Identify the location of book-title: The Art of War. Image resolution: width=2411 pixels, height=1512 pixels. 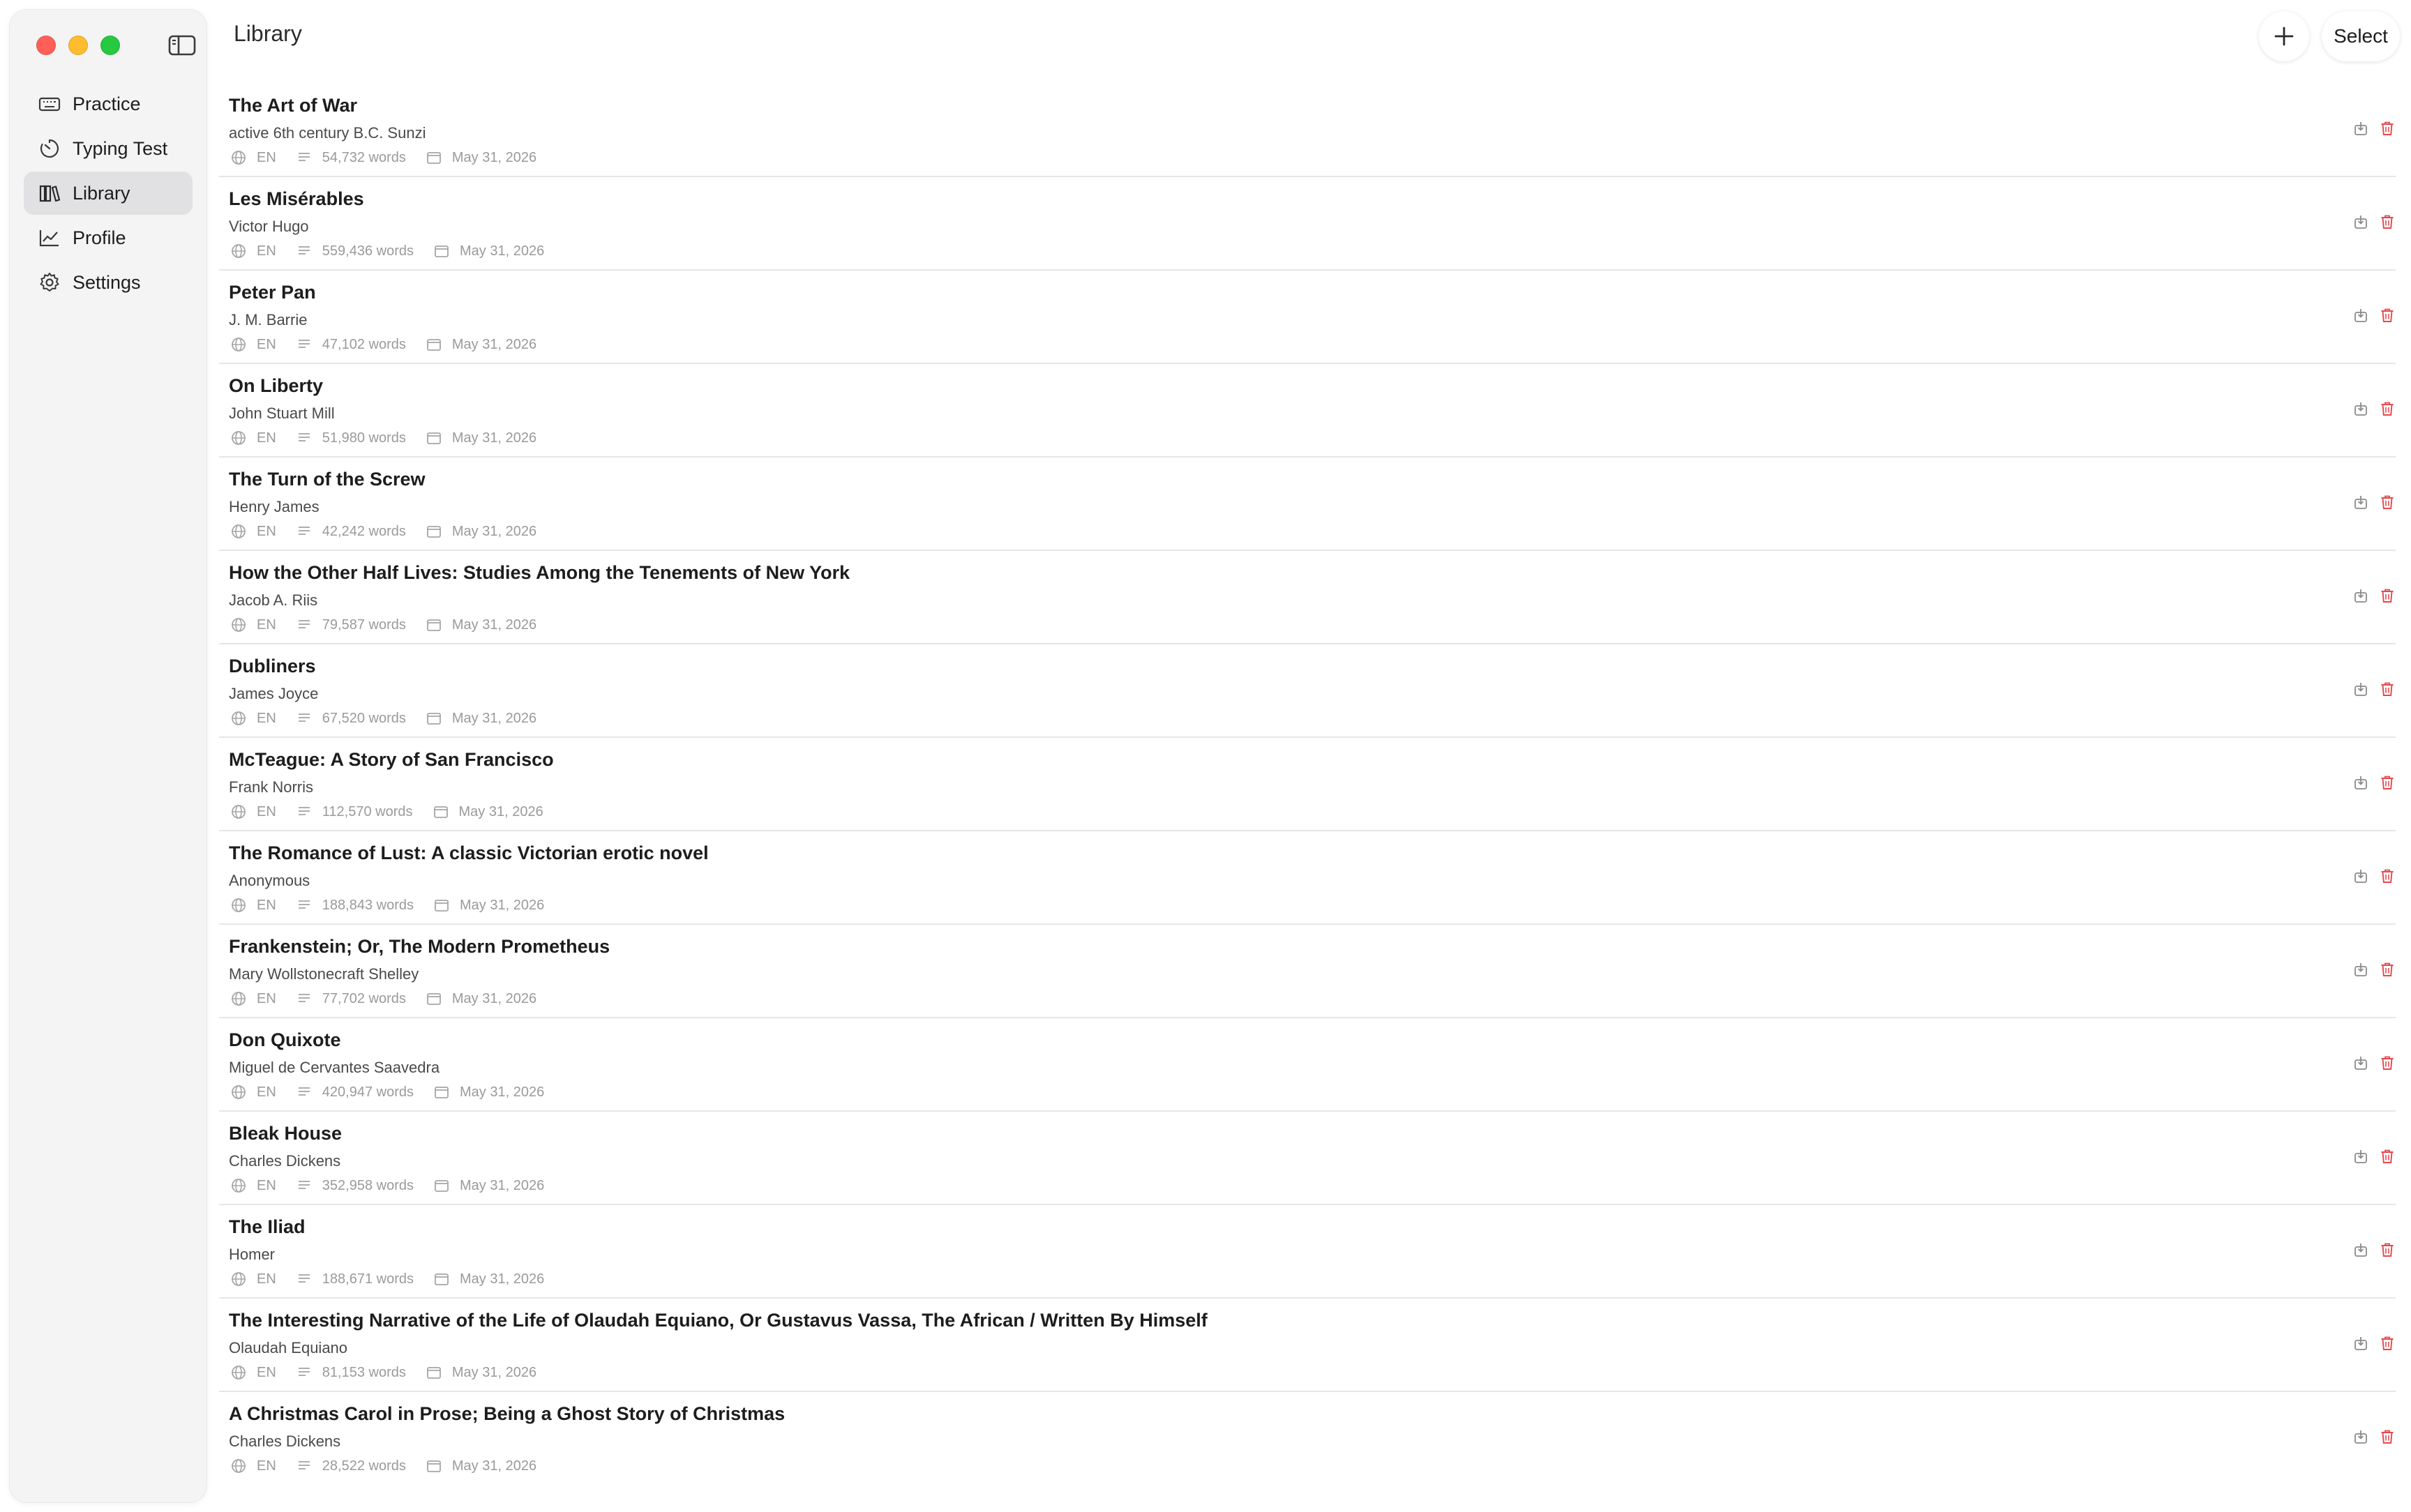
(293, 106).